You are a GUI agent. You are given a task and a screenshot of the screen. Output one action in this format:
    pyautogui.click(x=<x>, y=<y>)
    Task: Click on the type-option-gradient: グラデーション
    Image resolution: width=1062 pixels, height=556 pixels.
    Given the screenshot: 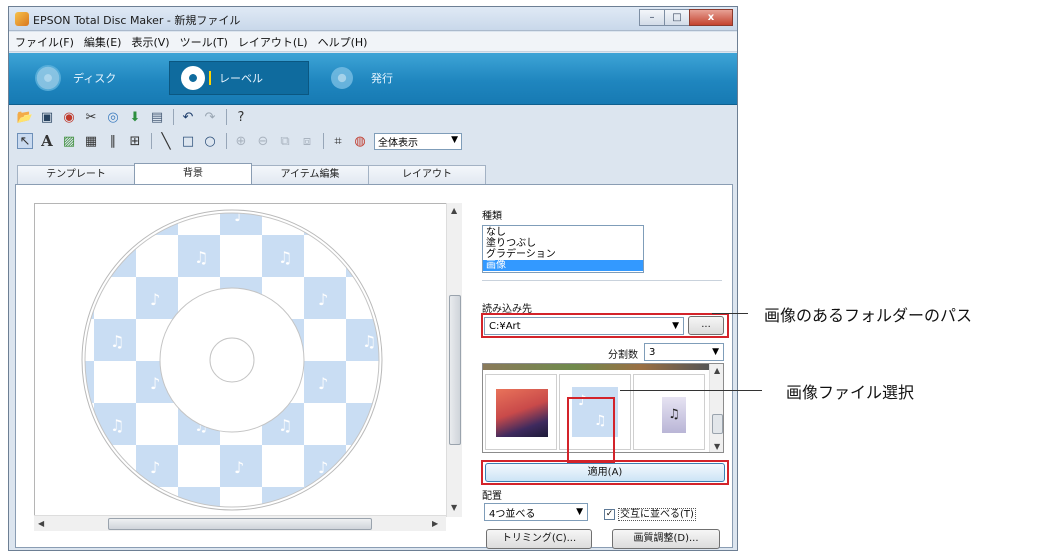 What is the action you would take?
    pyautogui.click(x=563, y=254)
    